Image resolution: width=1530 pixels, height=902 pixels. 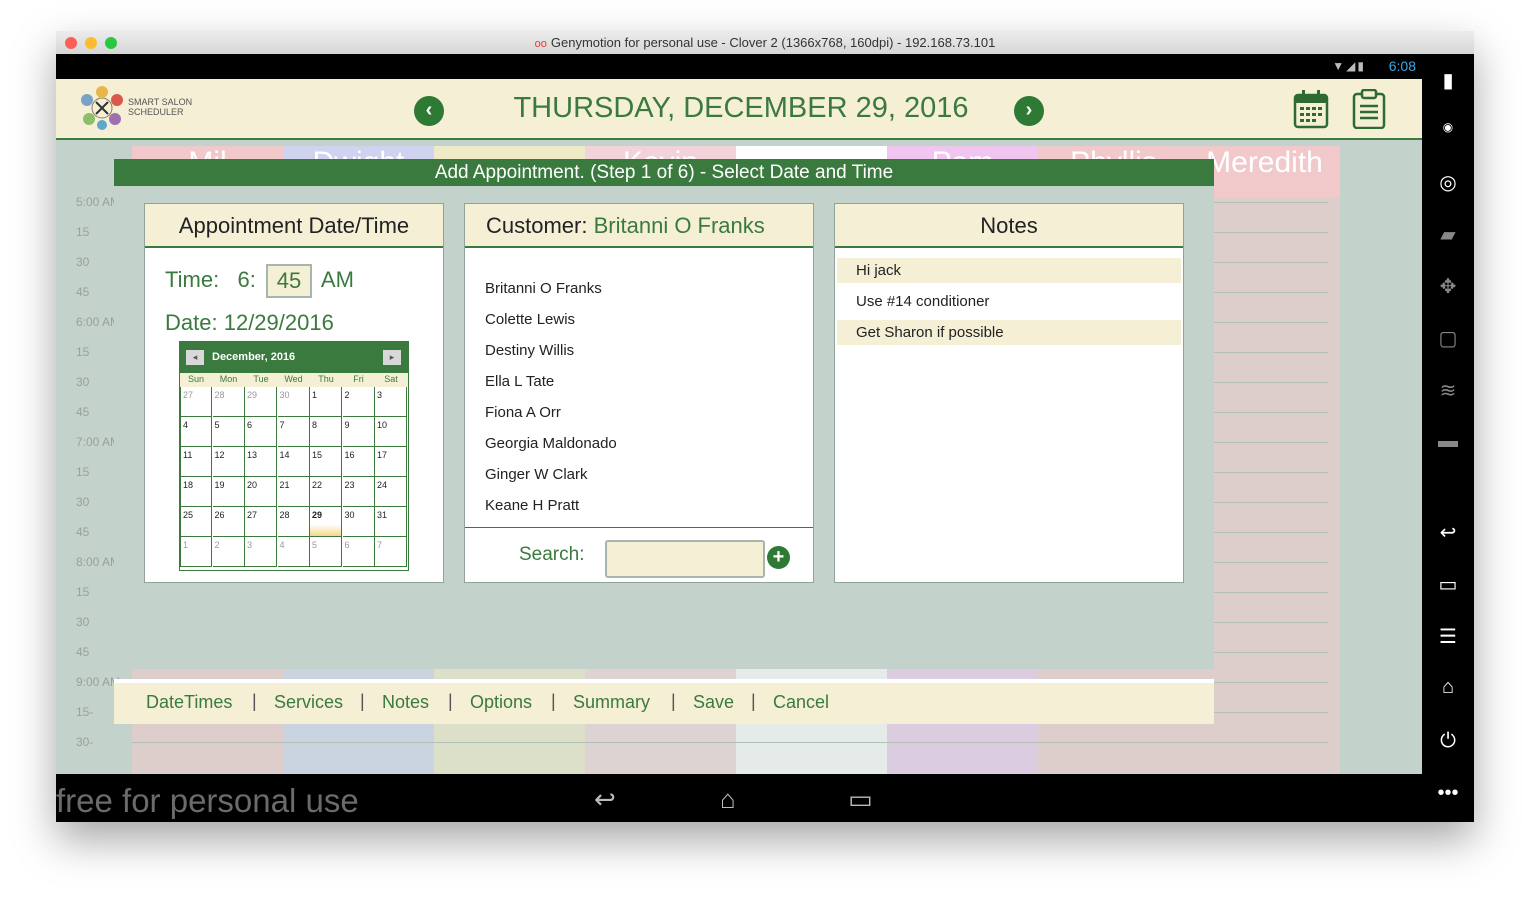 What do you see at coordinates (196, 522) in the screenshot?
I see `calendar-day-cell: 25` at bounding box center [196, 522].